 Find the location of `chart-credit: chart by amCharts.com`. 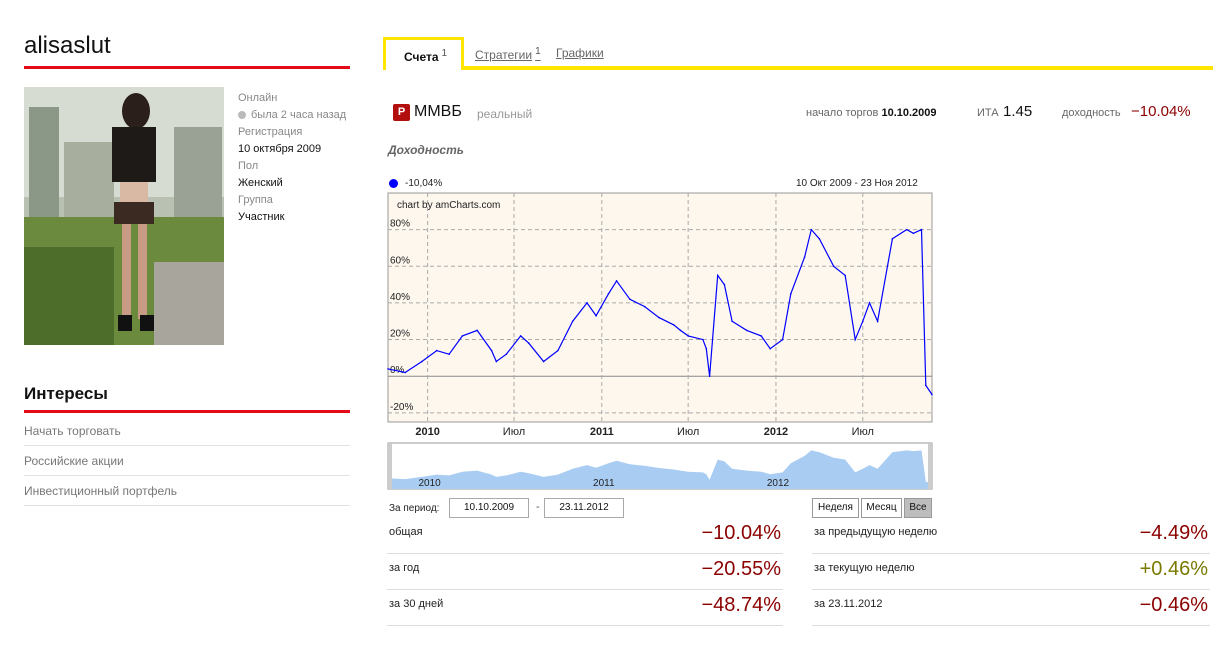

chart-credit: chart by amCharts.com is located at coordinates (448, 205).